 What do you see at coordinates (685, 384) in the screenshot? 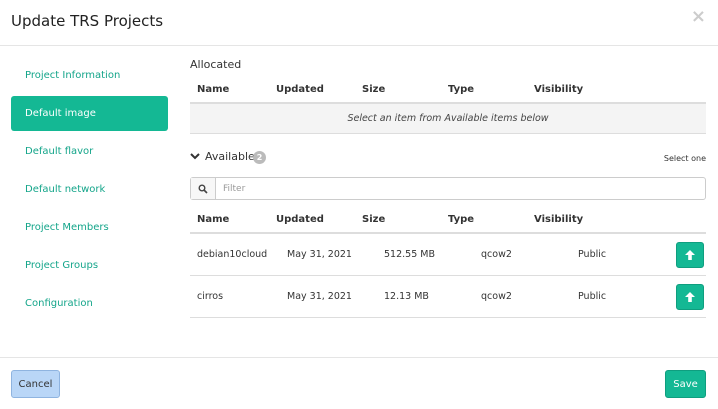
I see `save-button: Save` at bounding box center [685, 384].